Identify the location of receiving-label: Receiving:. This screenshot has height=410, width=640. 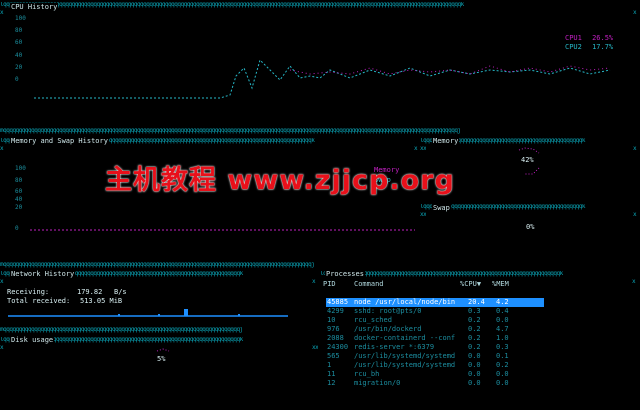
(28, 292).